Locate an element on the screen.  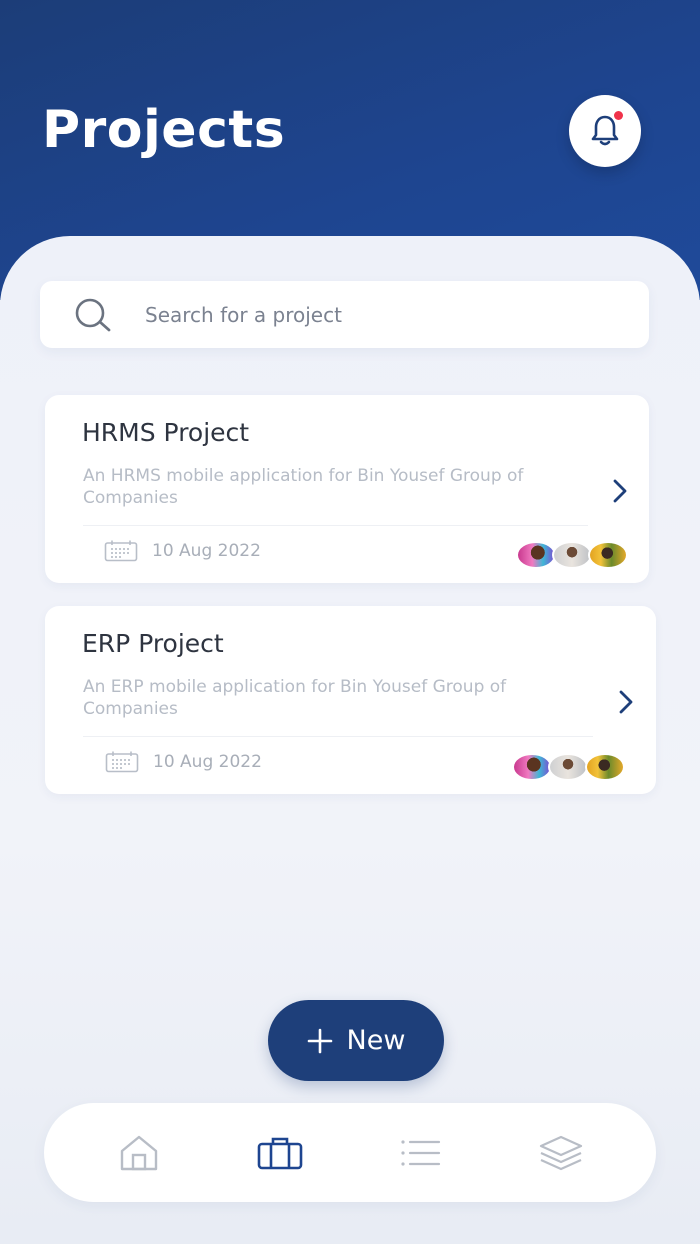
home-icon is located at coordinates (139, 1153).